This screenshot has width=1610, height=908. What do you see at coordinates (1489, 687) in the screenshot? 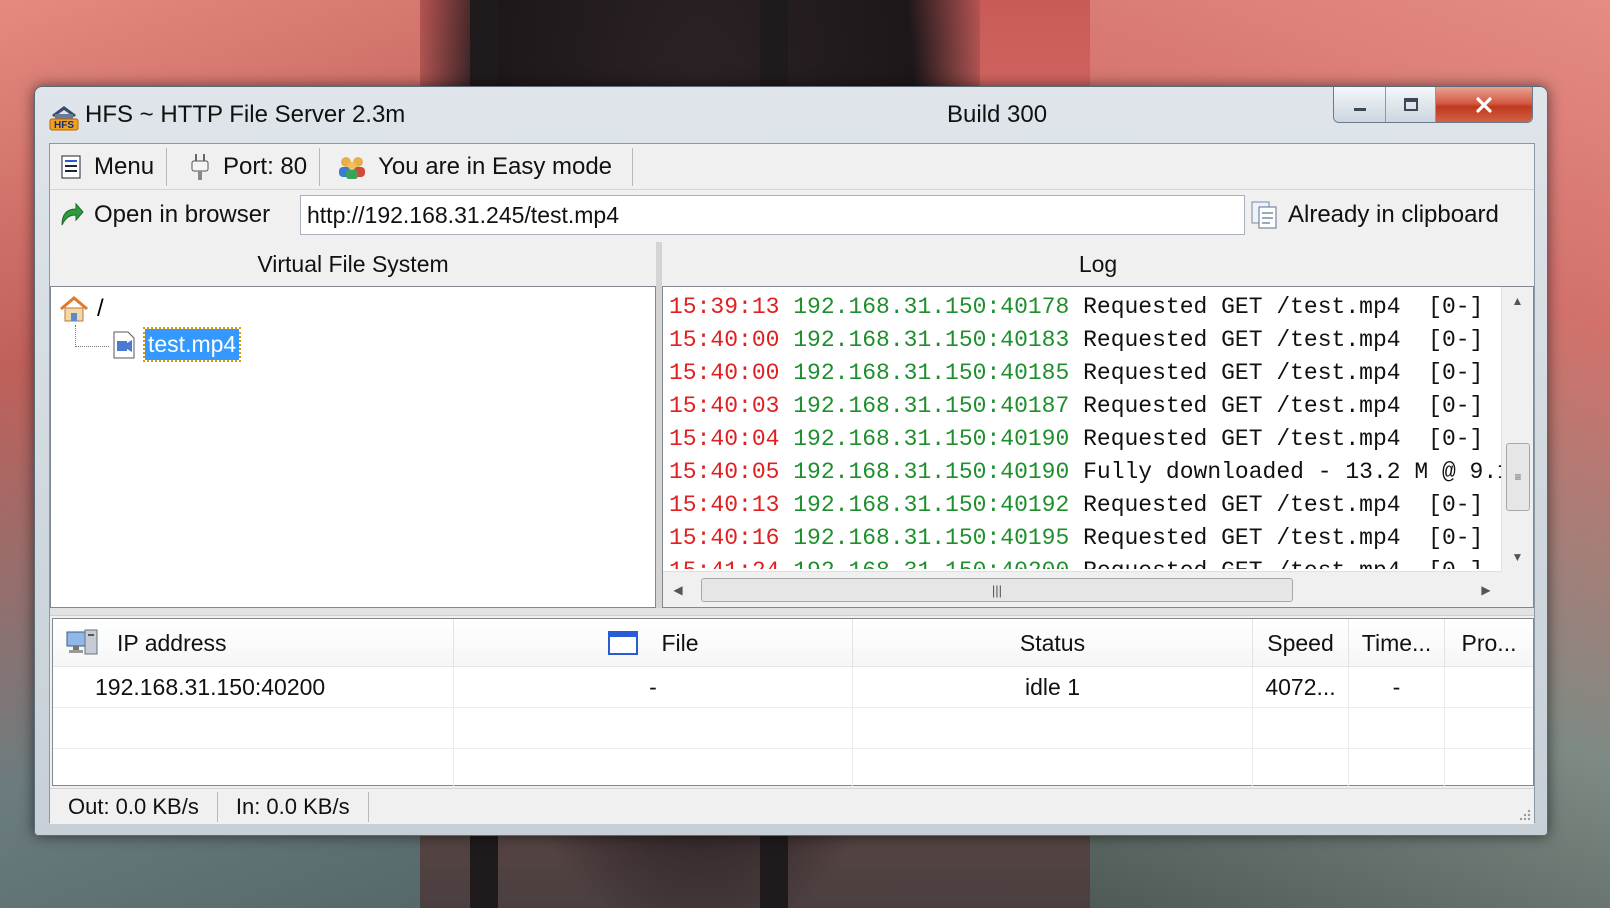
I see `cell-progress` at bounding box center [1489, 687].